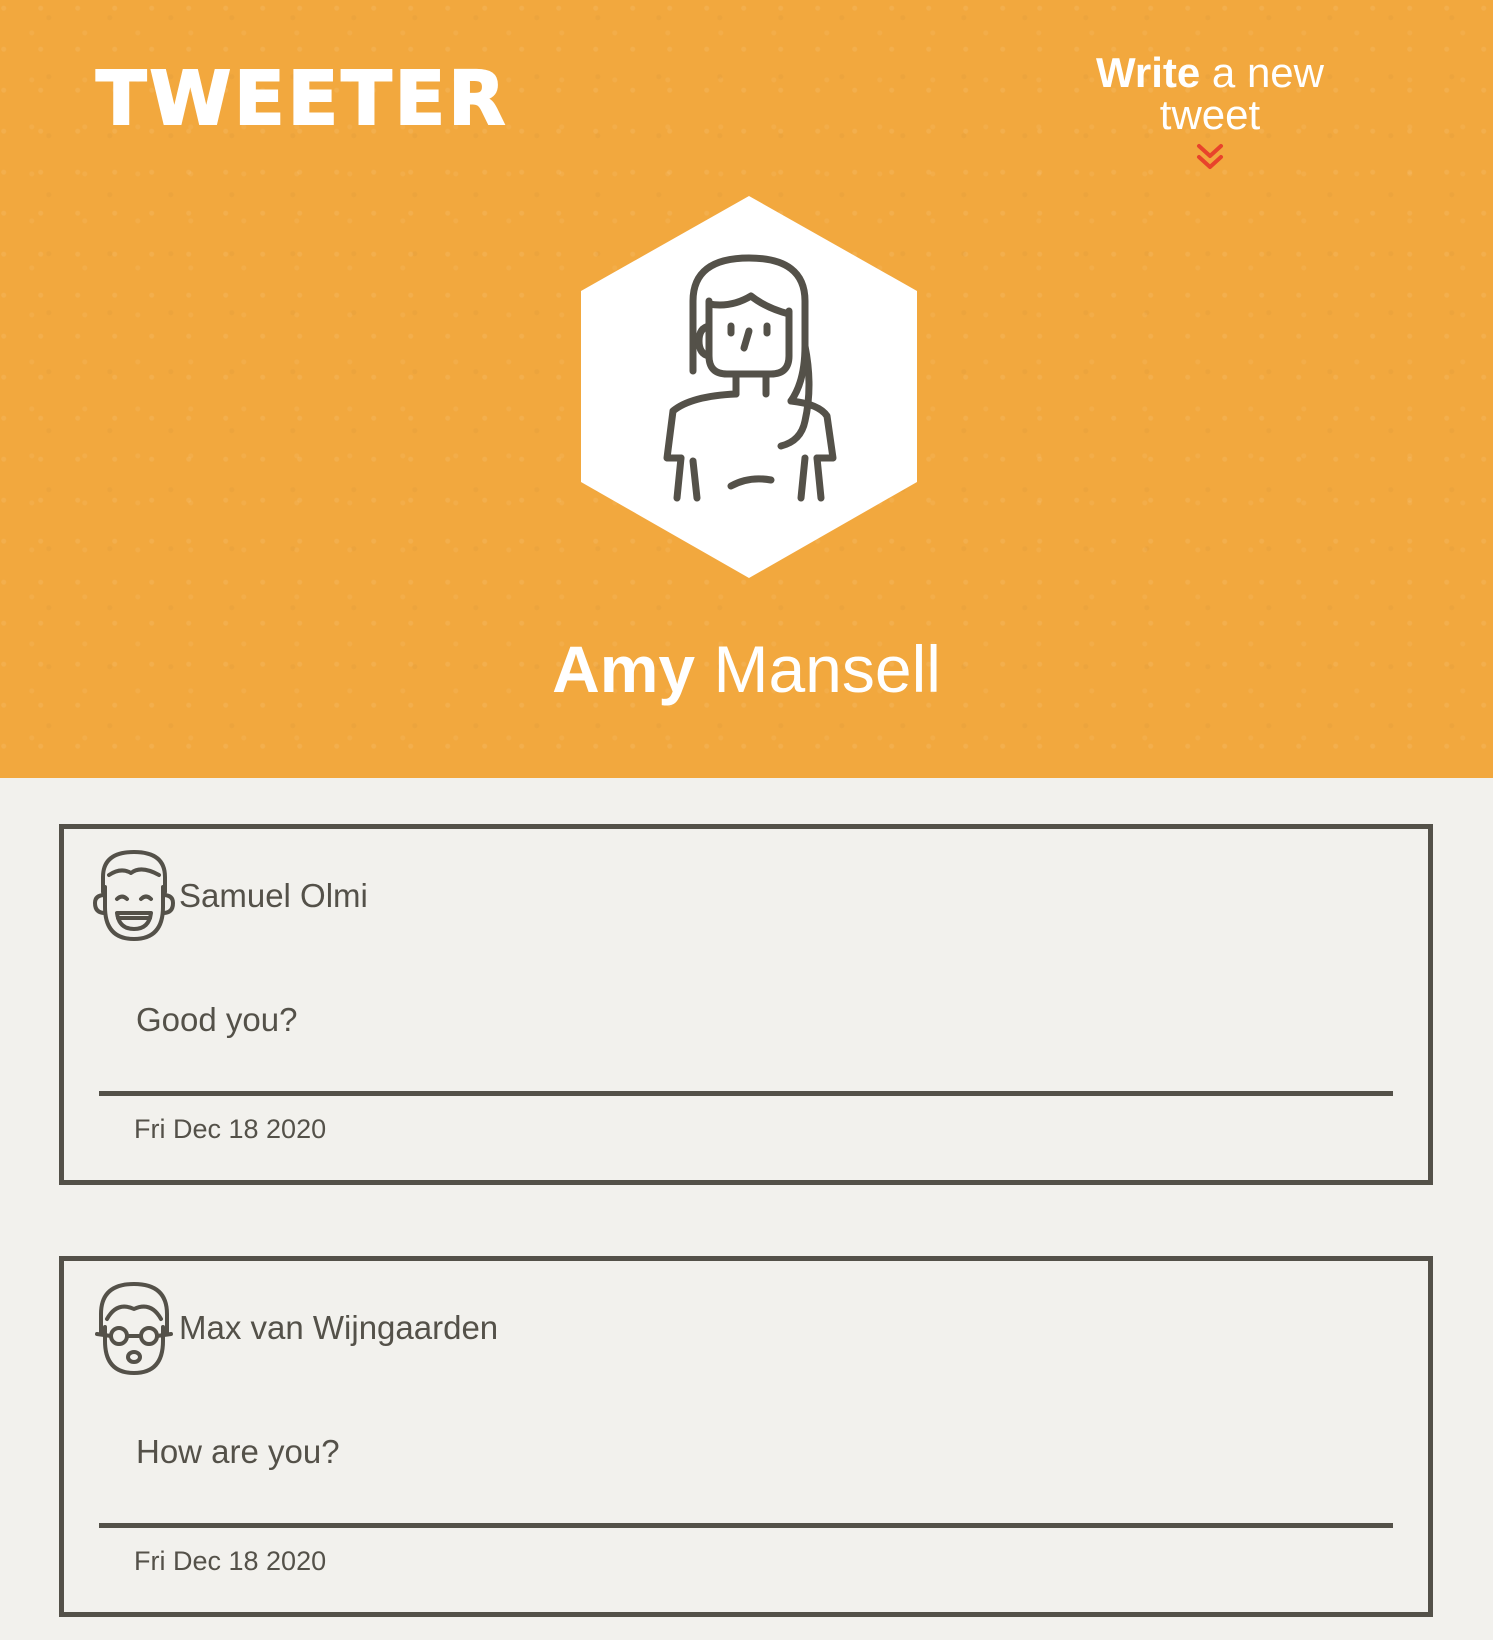 The height and width of the screenshot is (1640, 1493). Describe the element at coordinates (238, 1451) in the screenshot. I see `tweet-text: How are you?` at that location.